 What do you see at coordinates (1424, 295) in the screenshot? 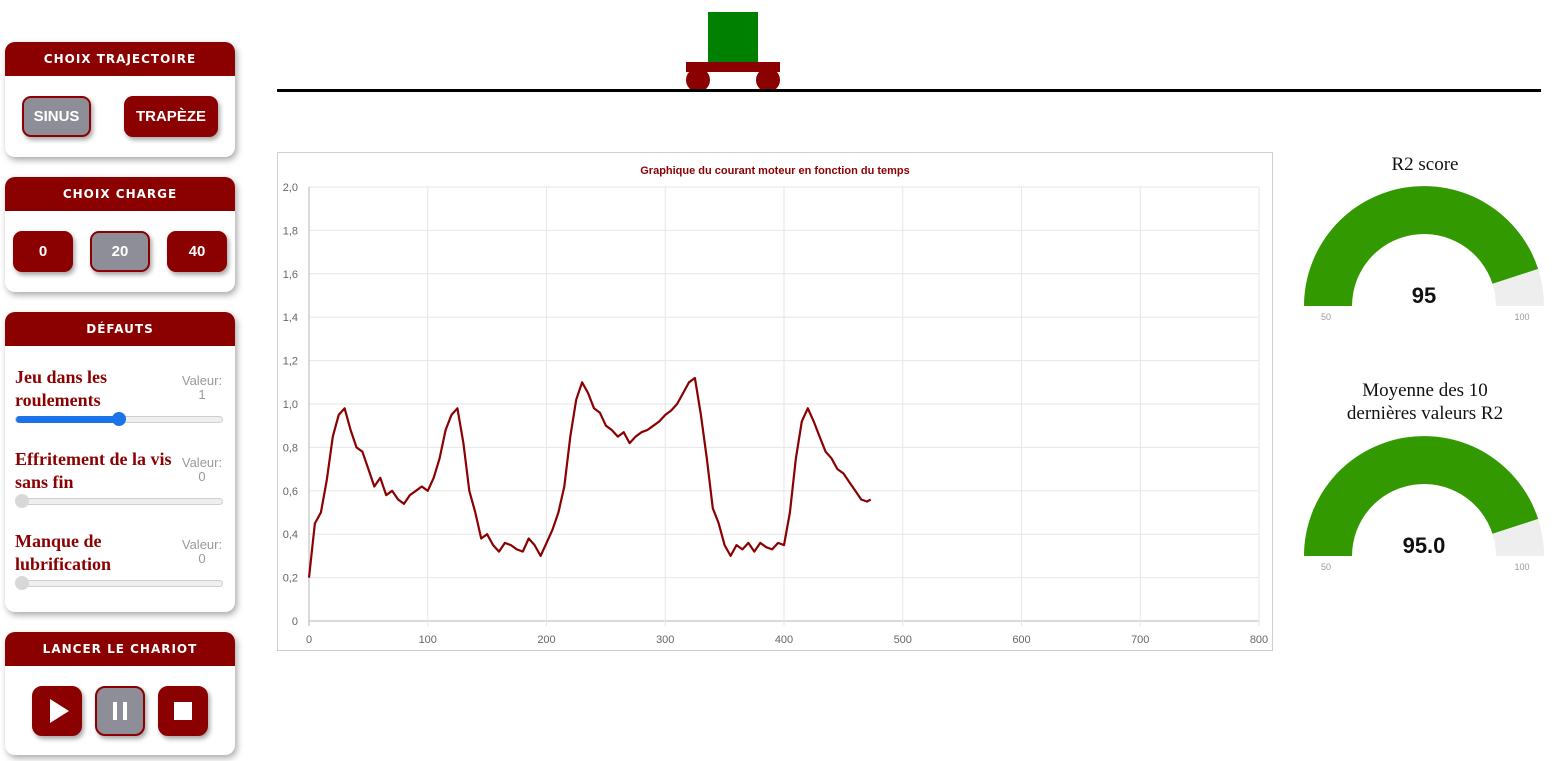
I see `gauge-r2-value: 95` at bounding box center [1424, 295].